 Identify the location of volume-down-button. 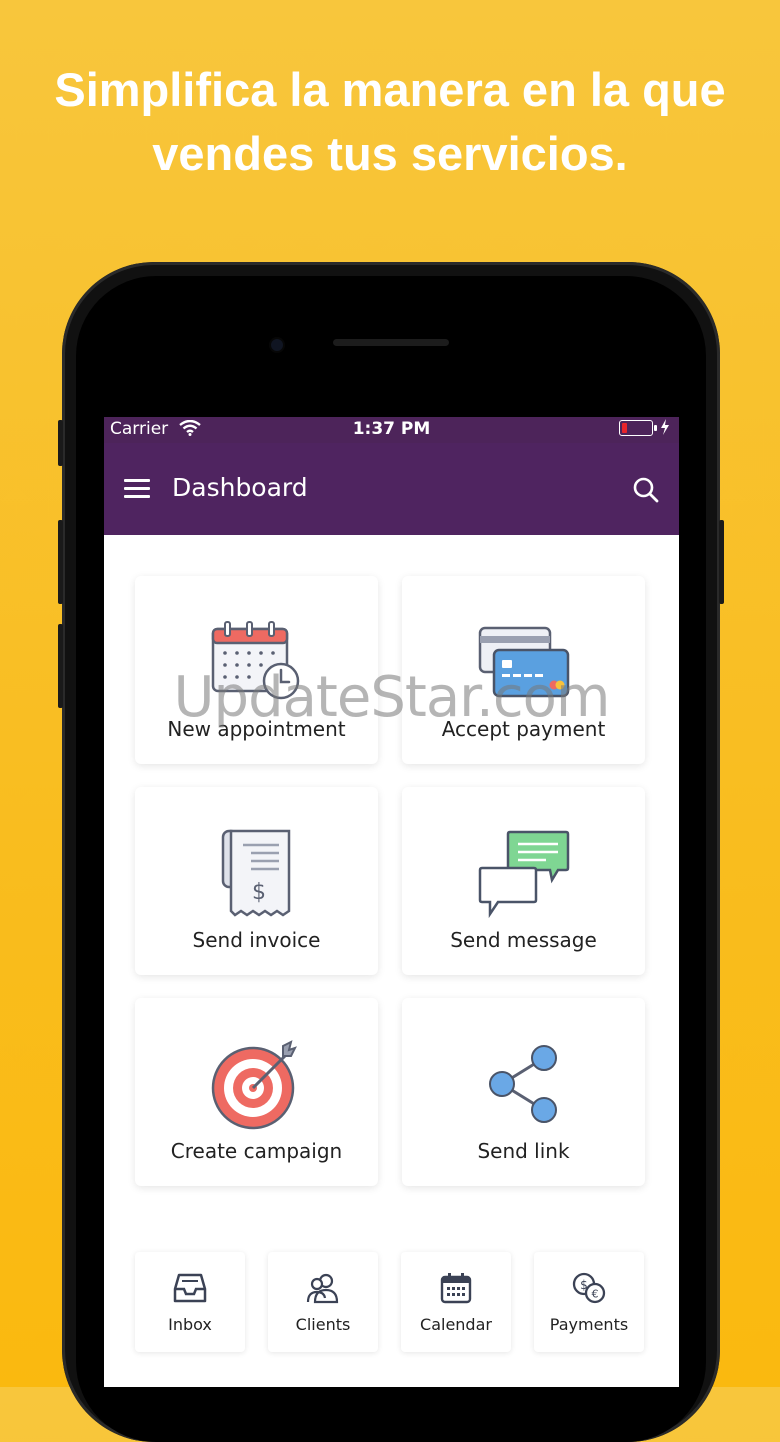
(60, 666).